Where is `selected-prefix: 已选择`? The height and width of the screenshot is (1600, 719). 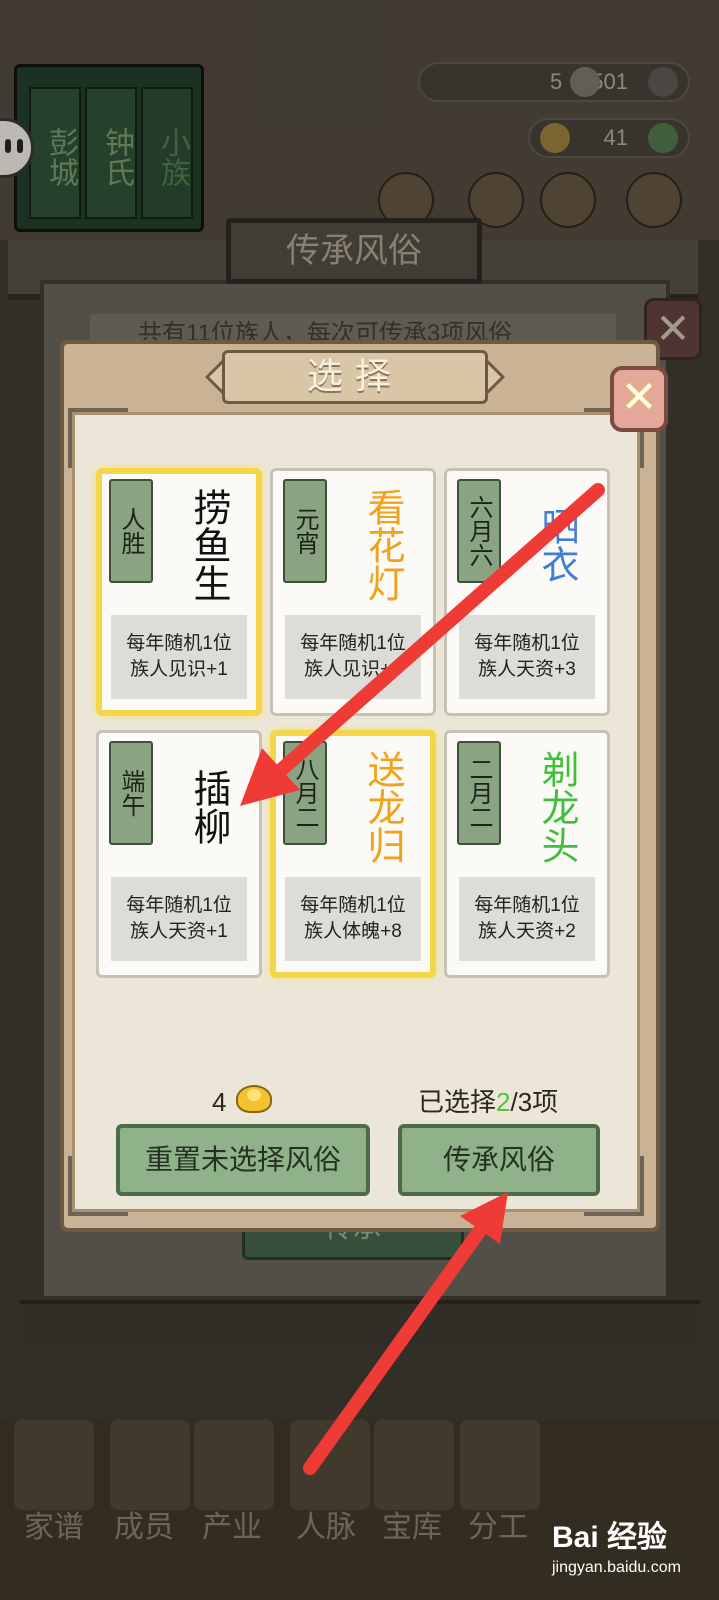 selected-prefix: 已选择 is located at coordinates (457, 1102).